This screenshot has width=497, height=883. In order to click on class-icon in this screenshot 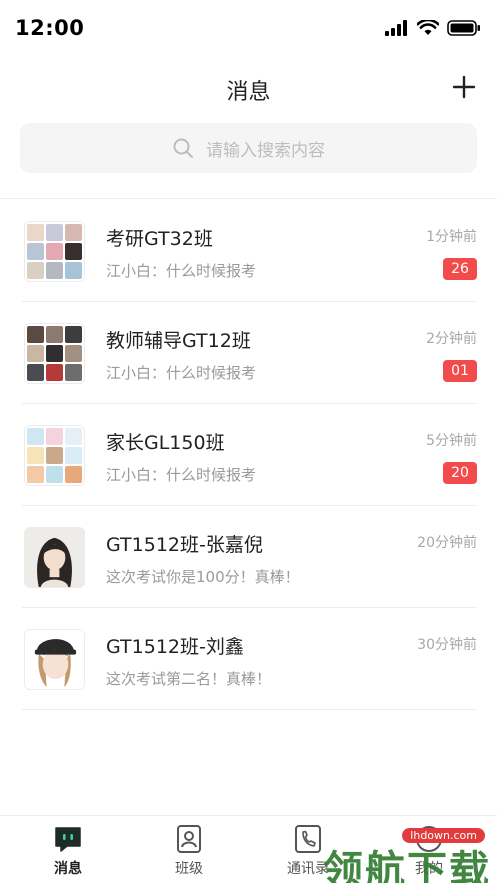, I will do `click(189, 839)`.